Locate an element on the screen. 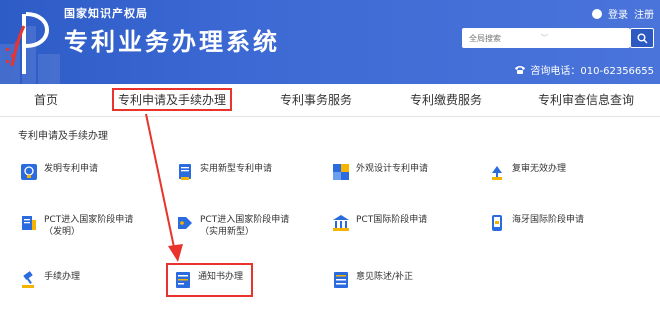 Image resolution: width=660 pixels, height=315 pixels. user-icon is located at coordinates (597, 13).